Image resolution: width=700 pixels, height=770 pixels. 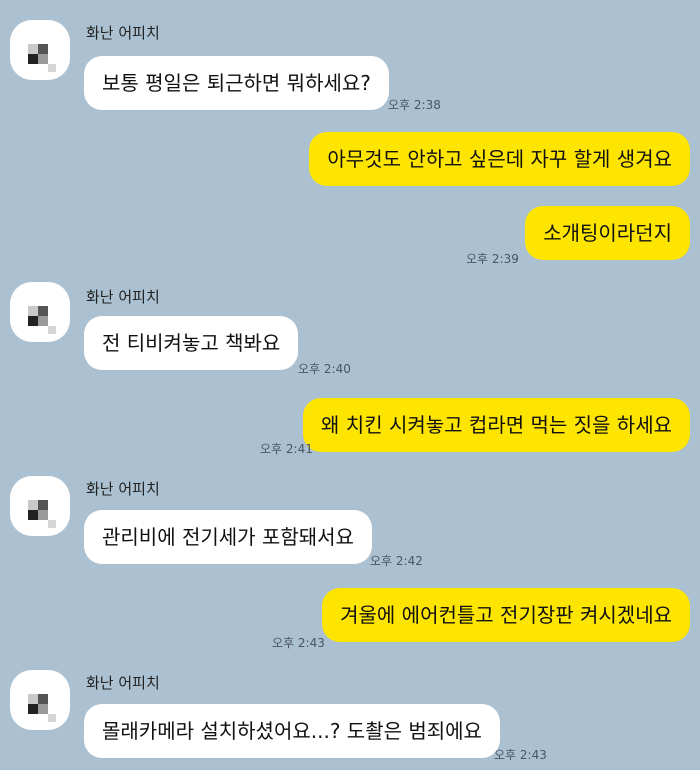 What do you see at coordinates (396, 561) in the screenshot?
I see `message-time: 오후 2:42` at bounding box center [396, 561].